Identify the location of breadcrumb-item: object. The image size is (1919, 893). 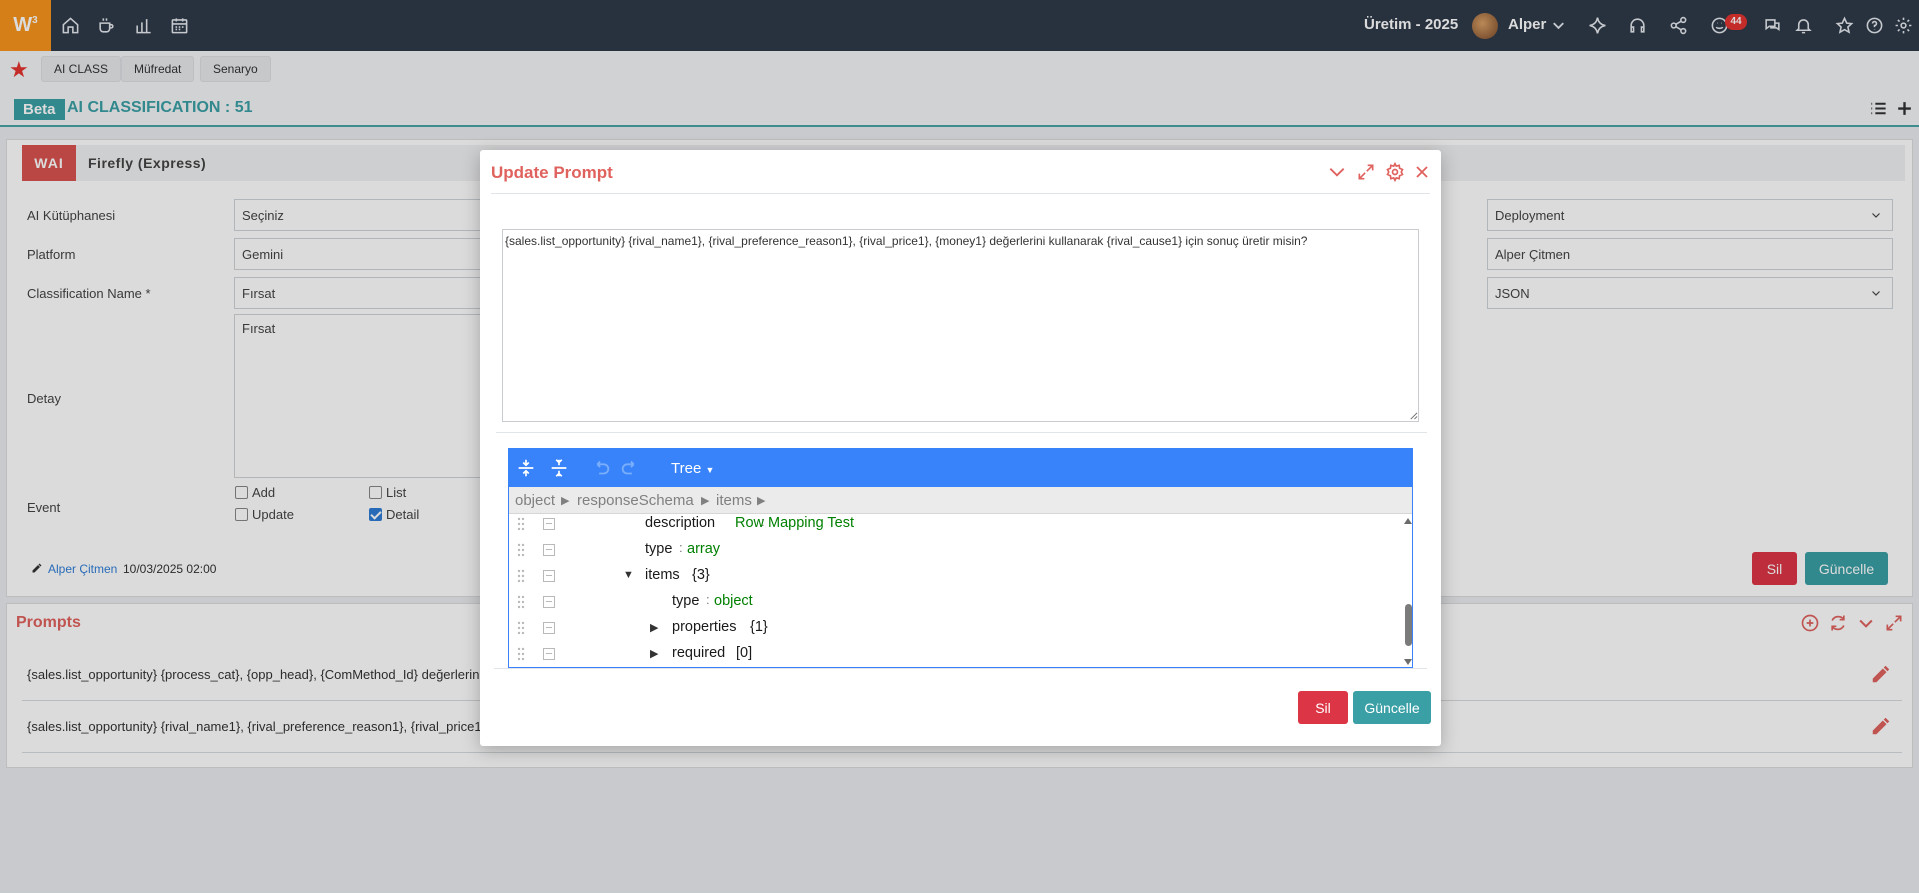
(535, 500).